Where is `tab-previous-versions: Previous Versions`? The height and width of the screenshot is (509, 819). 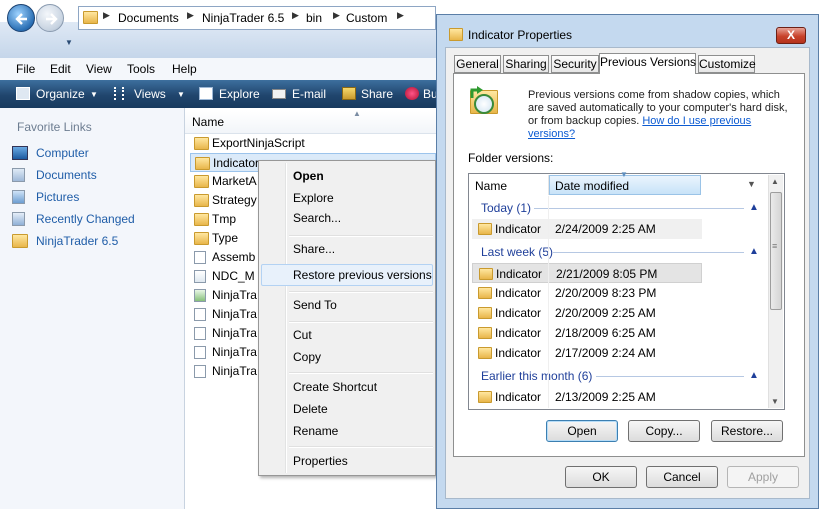
tab-previous-versions: Previous Versions is located at coordinates (647, 63).